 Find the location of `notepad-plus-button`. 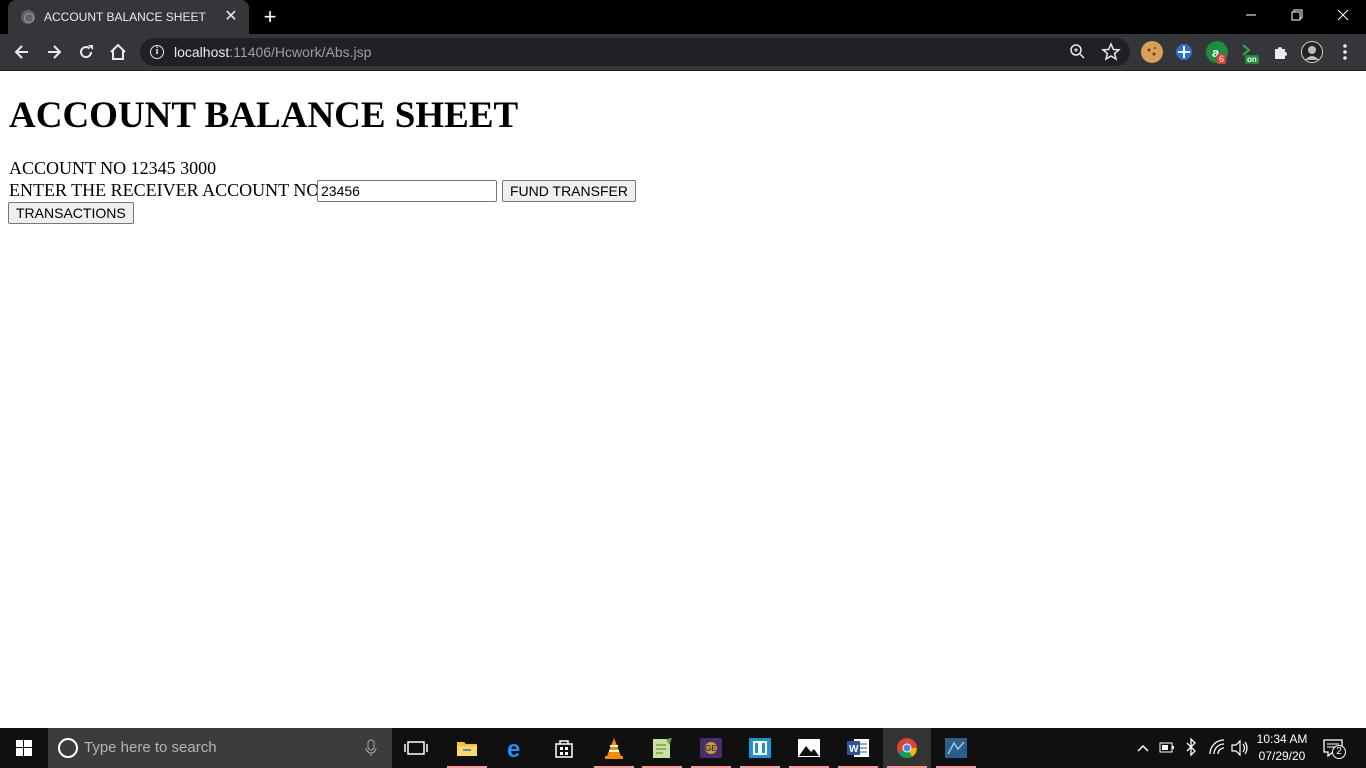

notepad-plus-button is located at coordinates (662, 748).